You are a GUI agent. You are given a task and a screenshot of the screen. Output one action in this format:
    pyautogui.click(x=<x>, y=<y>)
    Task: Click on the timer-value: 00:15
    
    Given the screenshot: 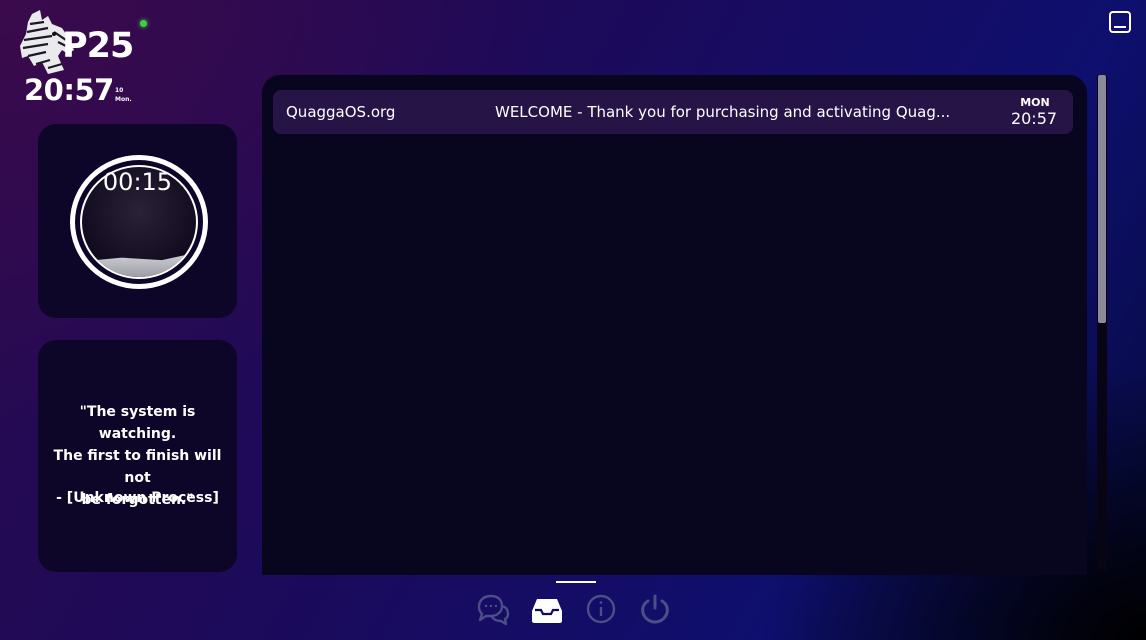 What is the action you would take?
    pyautogui.click(x=137, y=182)
    